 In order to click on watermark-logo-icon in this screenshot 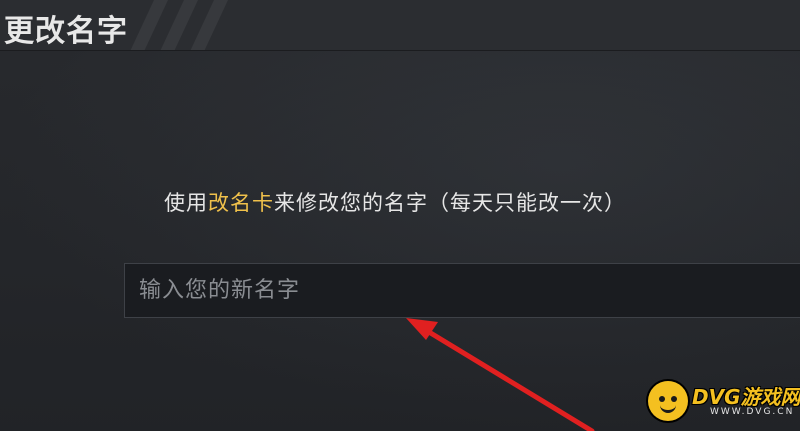, I will do `click(668, 401)`.